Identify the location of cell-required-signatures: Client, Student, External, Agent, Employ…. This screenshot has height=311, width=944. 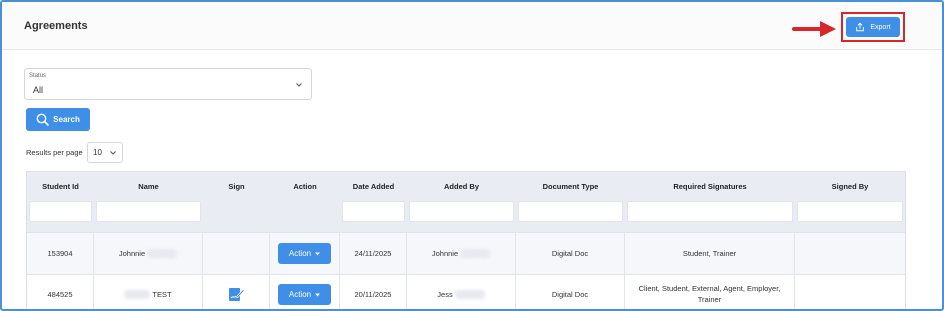
(710, 292).